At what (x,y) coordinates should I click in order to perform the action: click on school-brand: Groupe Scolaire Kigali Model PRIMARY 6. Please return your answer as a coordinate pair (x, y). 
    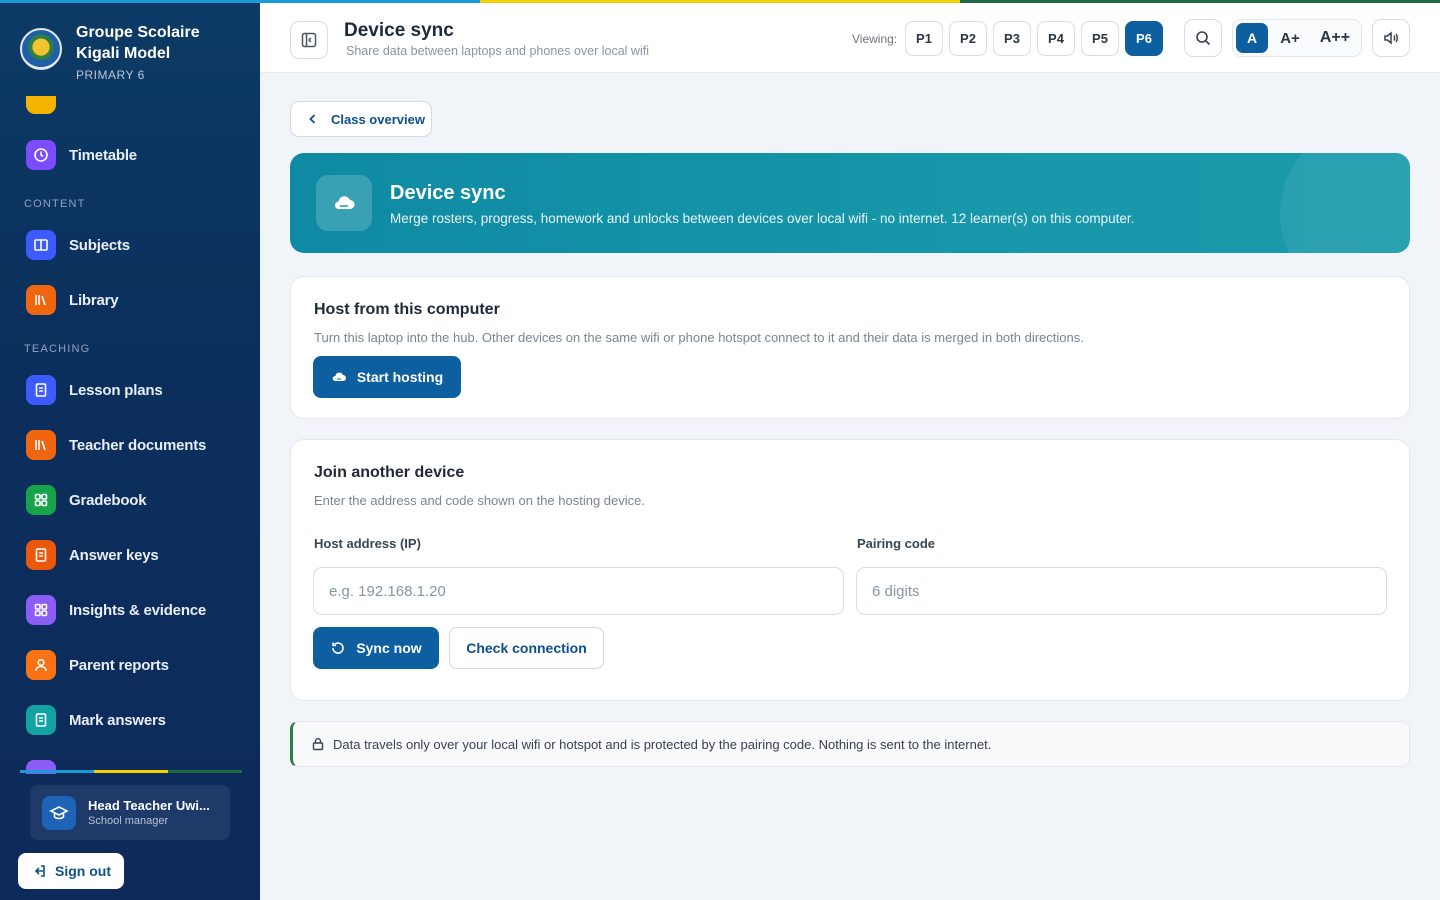
    Looking at the image, I should click on (123, 52).